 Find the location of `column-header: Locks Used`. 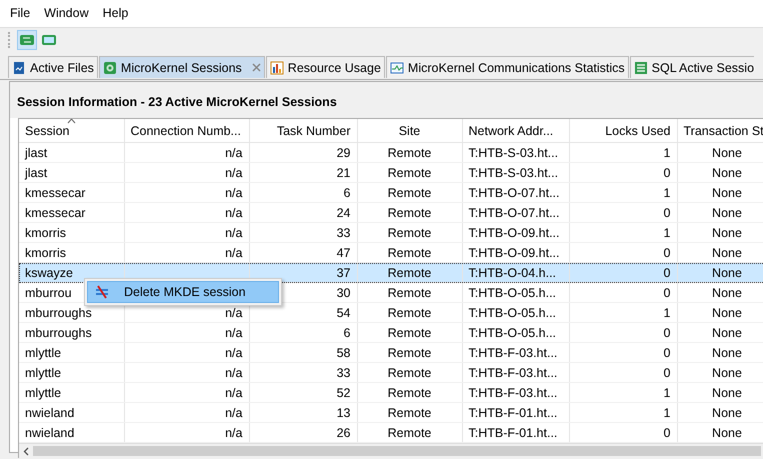

column-header: Locks Used is located at coordinates (623, 130).